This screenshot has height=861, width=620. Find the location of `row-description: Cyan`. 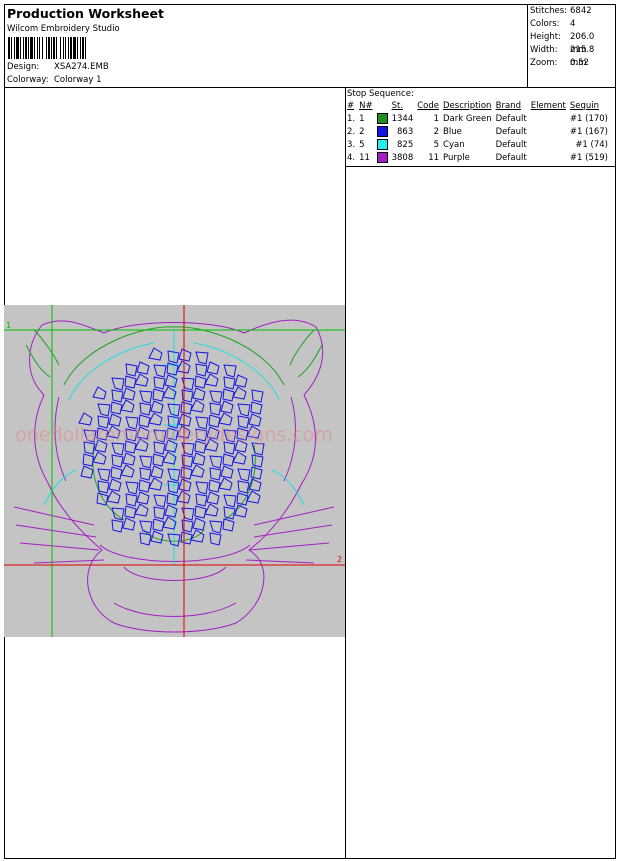

row-description: Cyan is located at coordinates (454, 144).